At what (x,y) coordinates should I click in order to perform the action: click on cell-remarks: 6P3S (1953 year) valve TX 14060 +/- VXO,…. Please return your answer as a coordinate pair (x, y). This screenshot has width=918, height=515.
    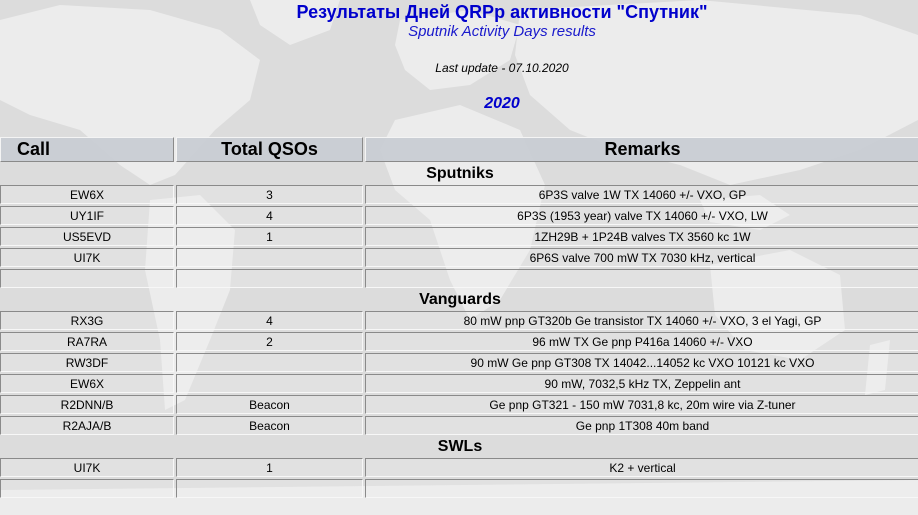
    Looking at the image, I should click on (641, 215).